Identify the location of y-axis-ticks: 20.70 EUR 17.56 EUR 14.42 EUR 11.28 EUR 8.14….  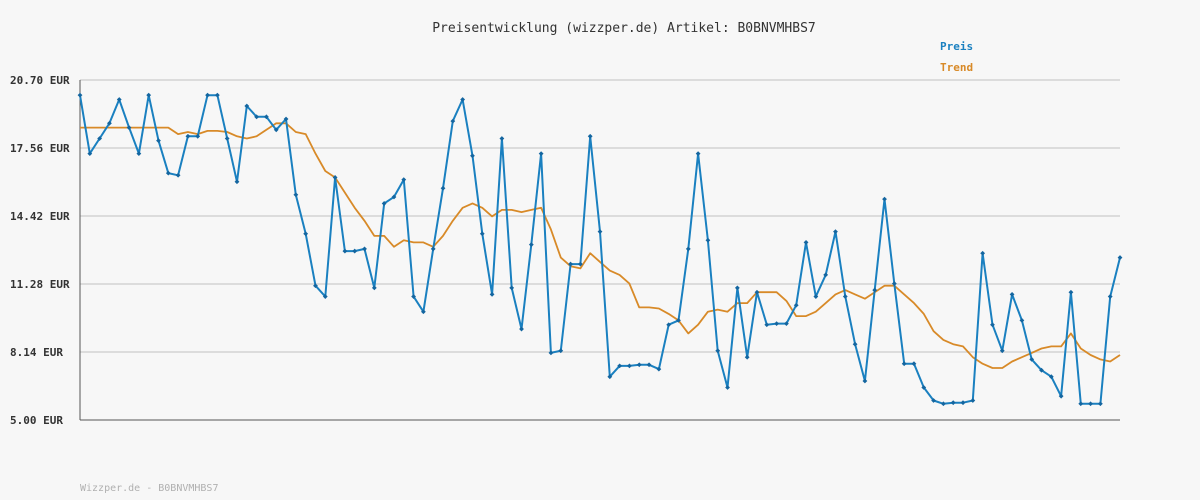
(40, 250).